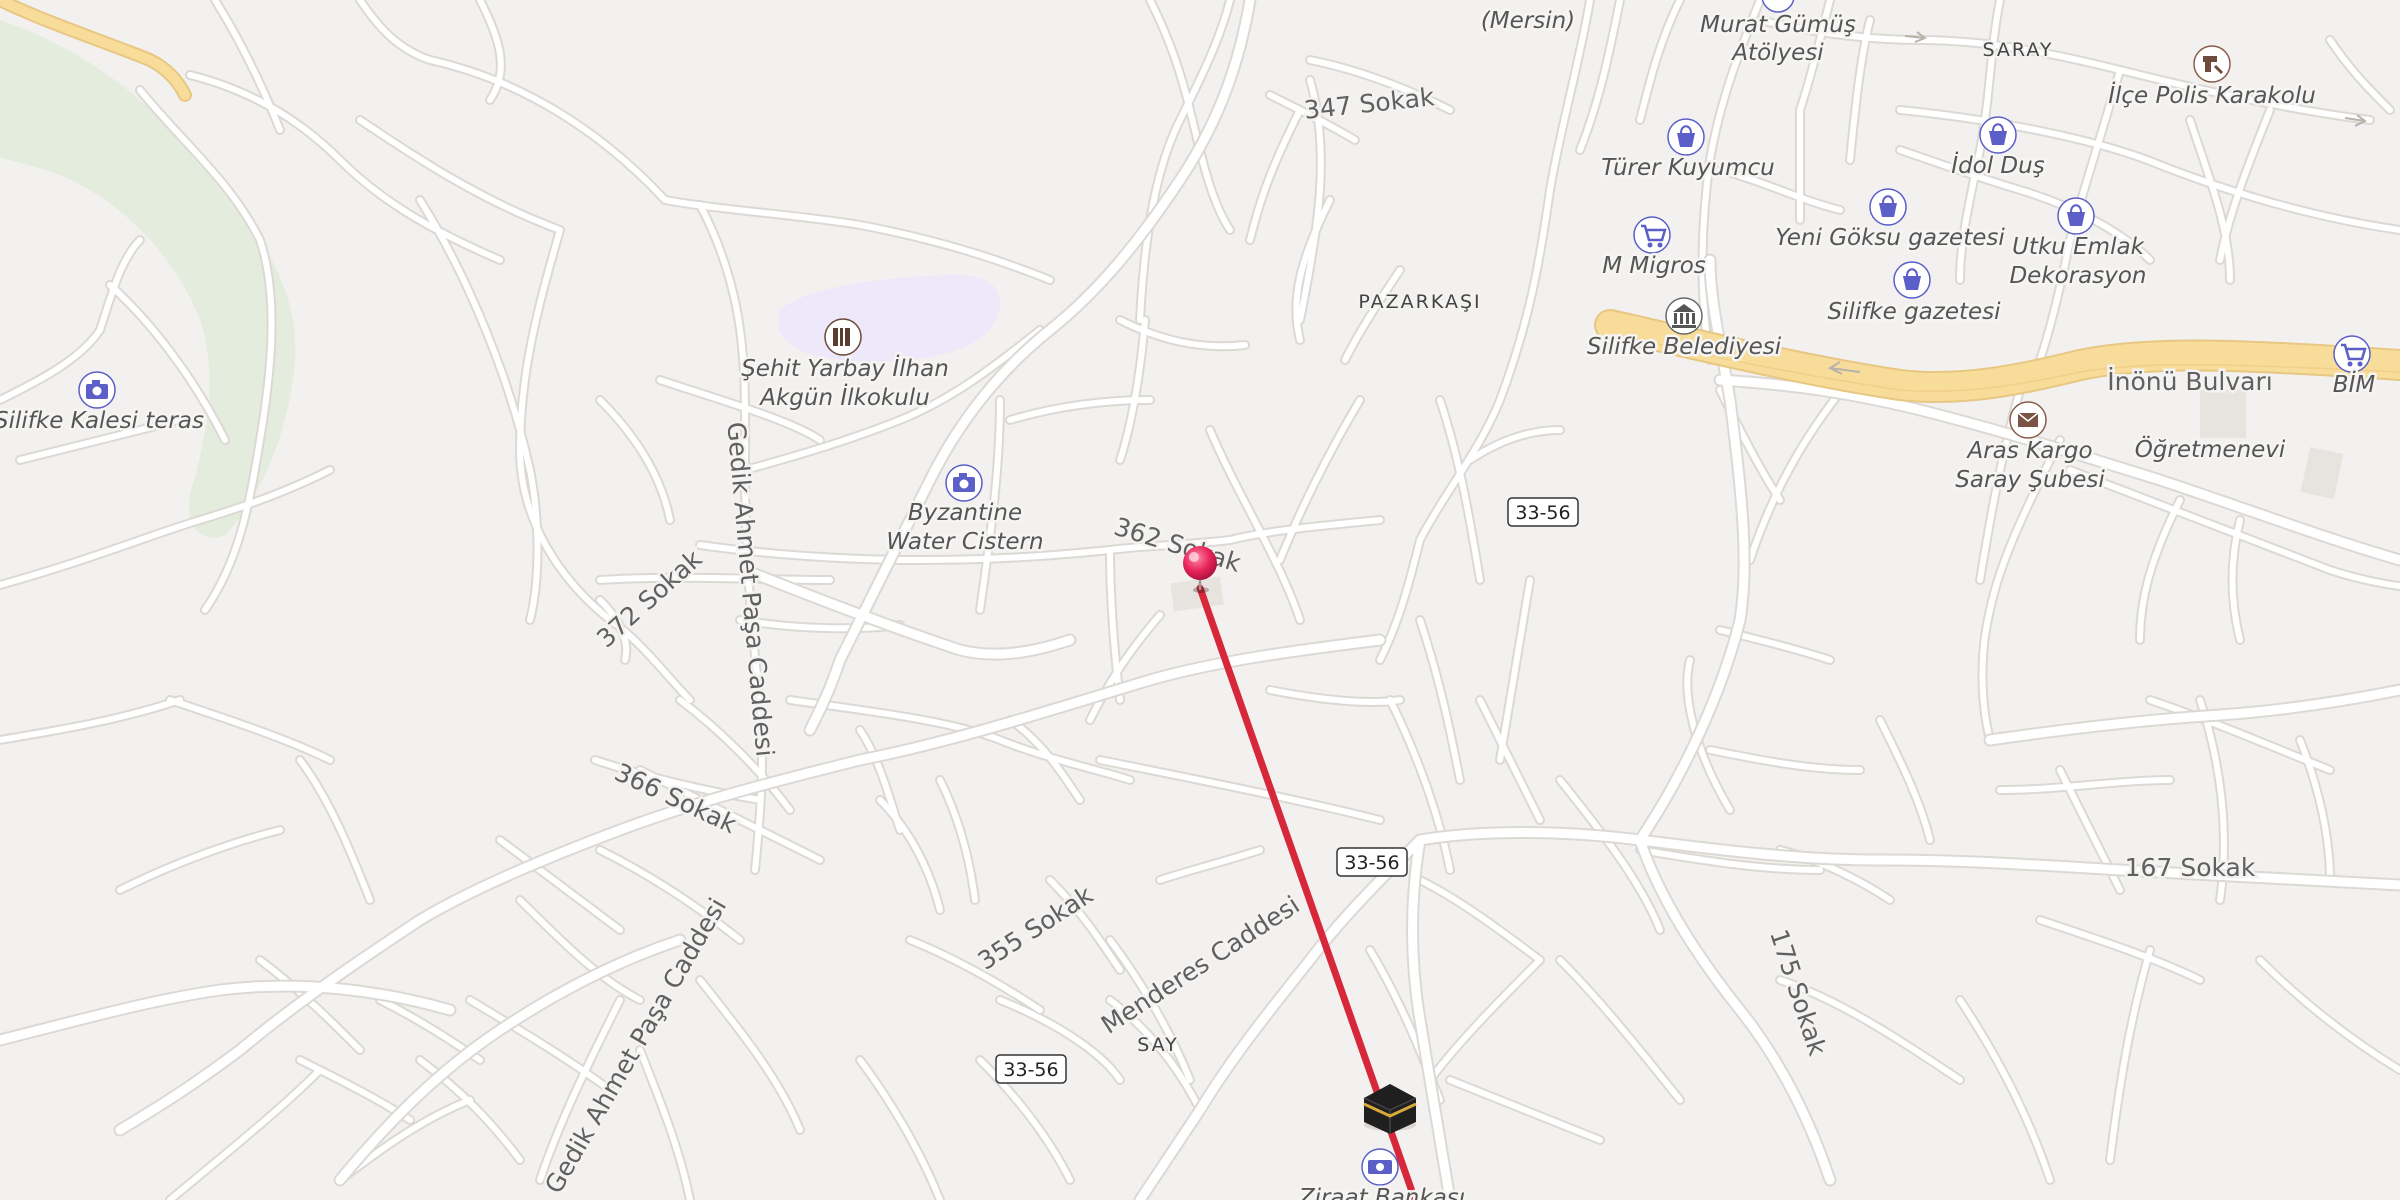  I want to click on poi-label: Atölyesi, so click(1777, 53).